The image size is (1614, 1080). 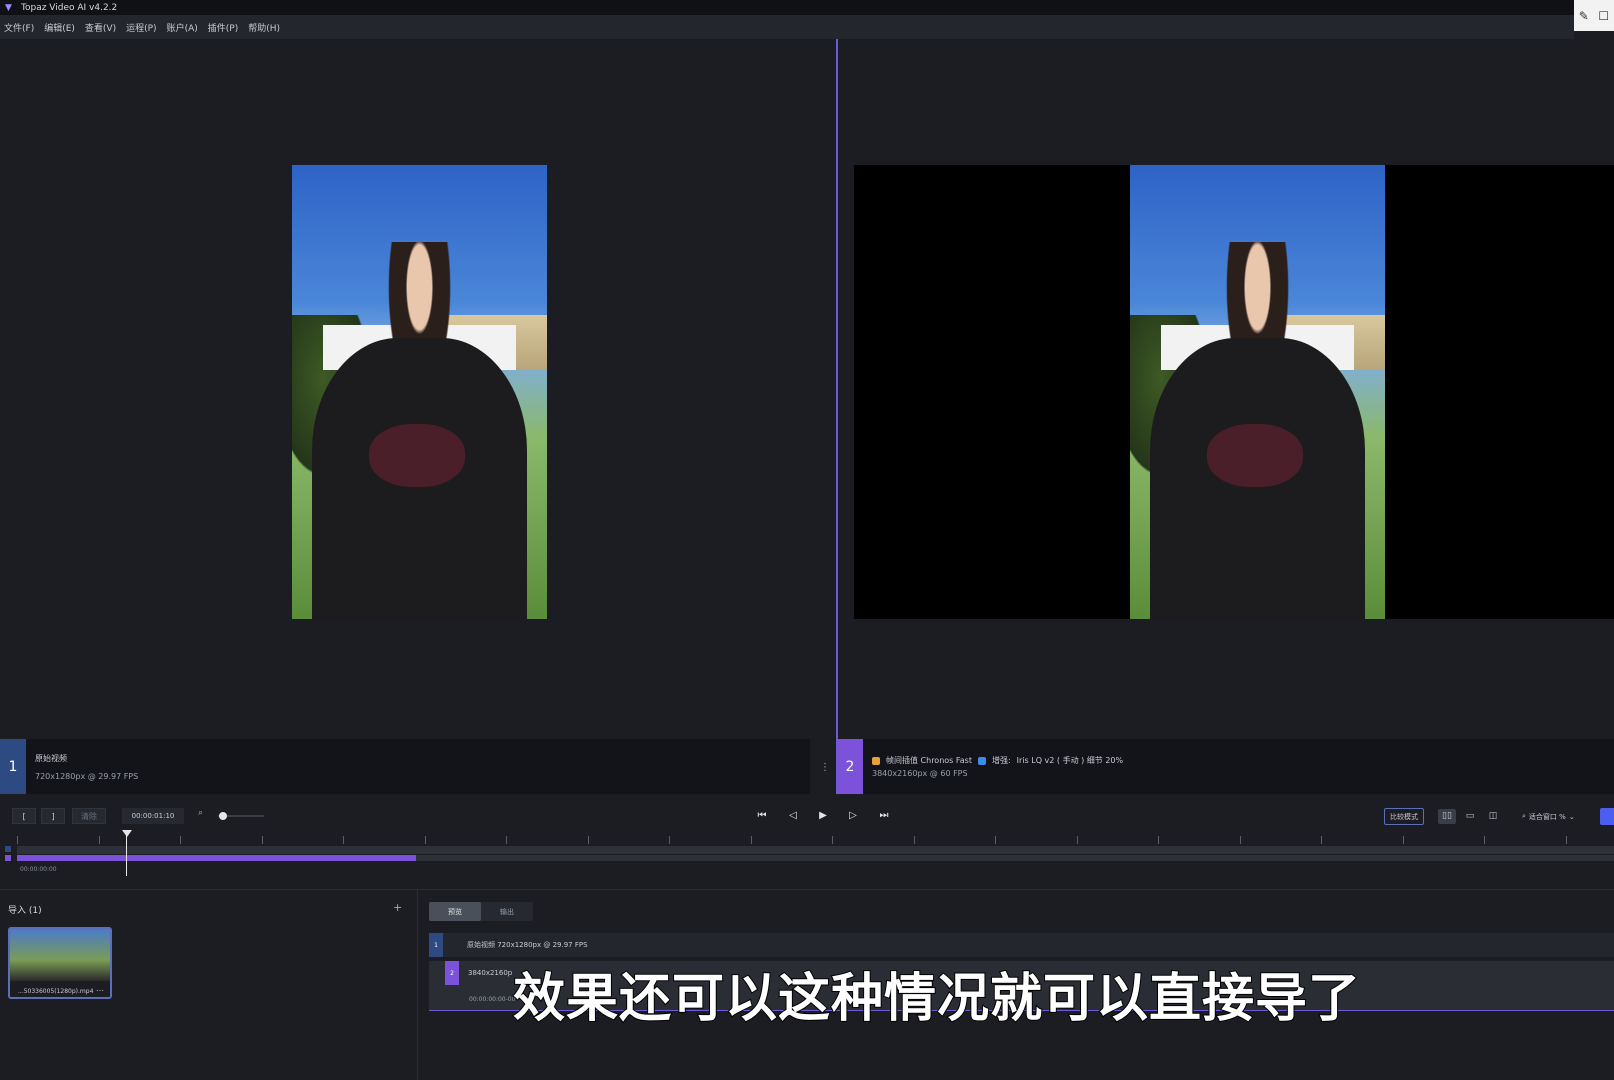 What do you see at coordinates (25, 911) in the screenshot?
I see `import-title: 导入 (1)` at bounding box center [25, 911].